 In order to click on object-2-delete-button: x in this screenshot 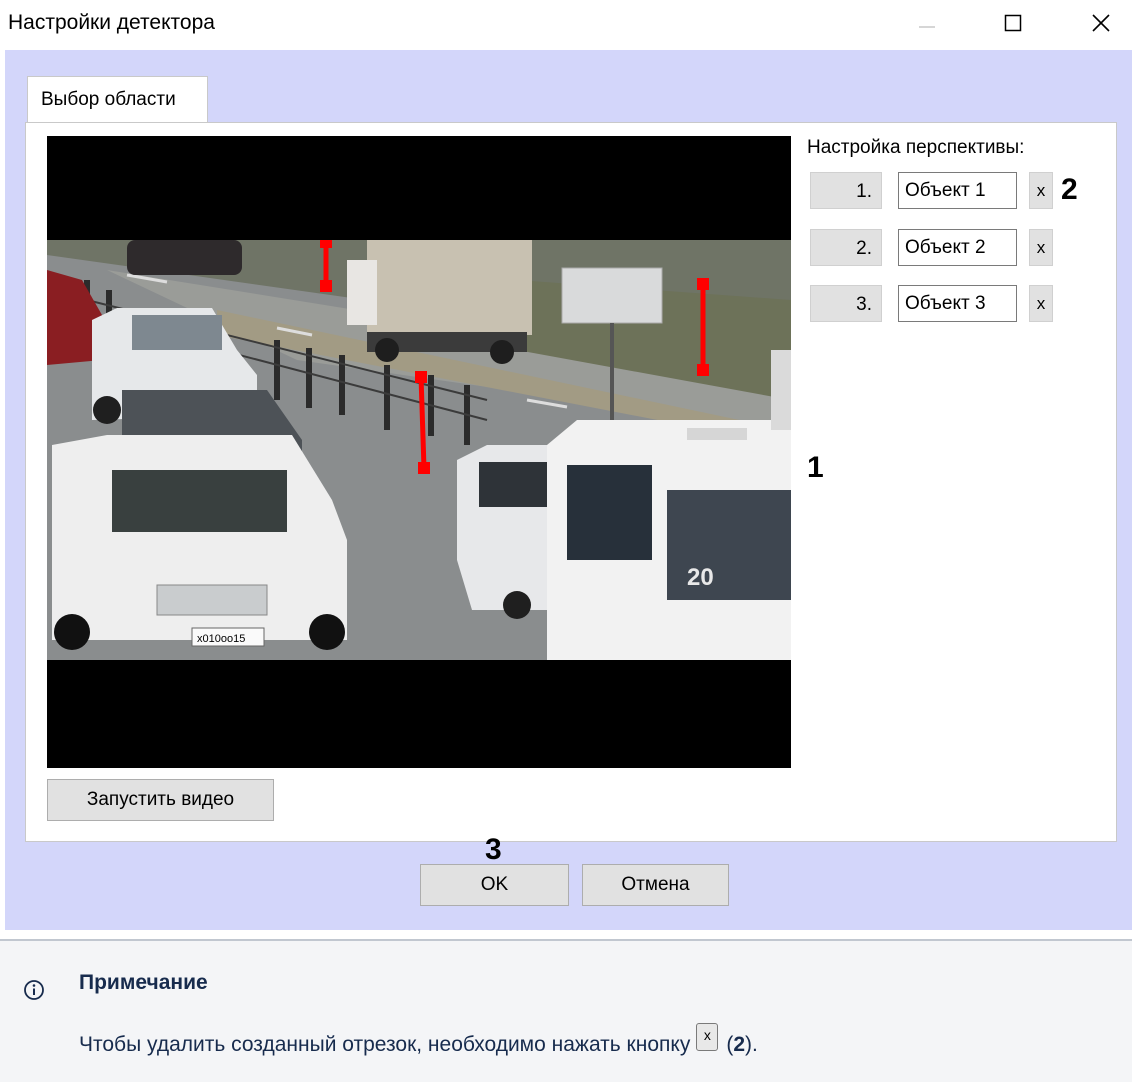, I will do `click(1041, 247)`.